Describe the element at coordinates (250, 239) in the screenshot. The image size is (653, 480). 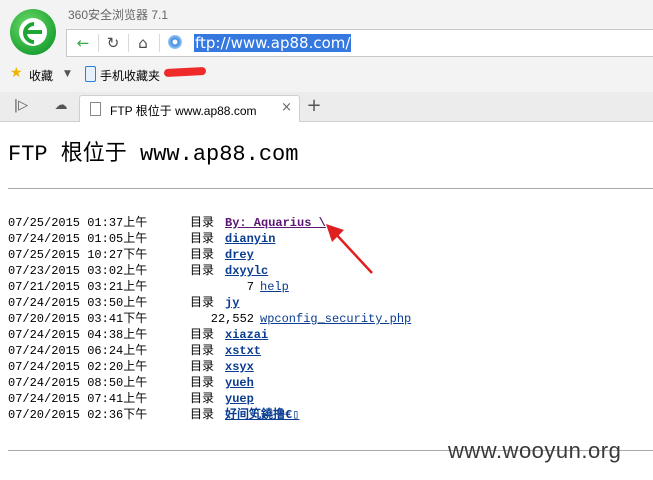
I see `directory-link: dianyin` at that location.